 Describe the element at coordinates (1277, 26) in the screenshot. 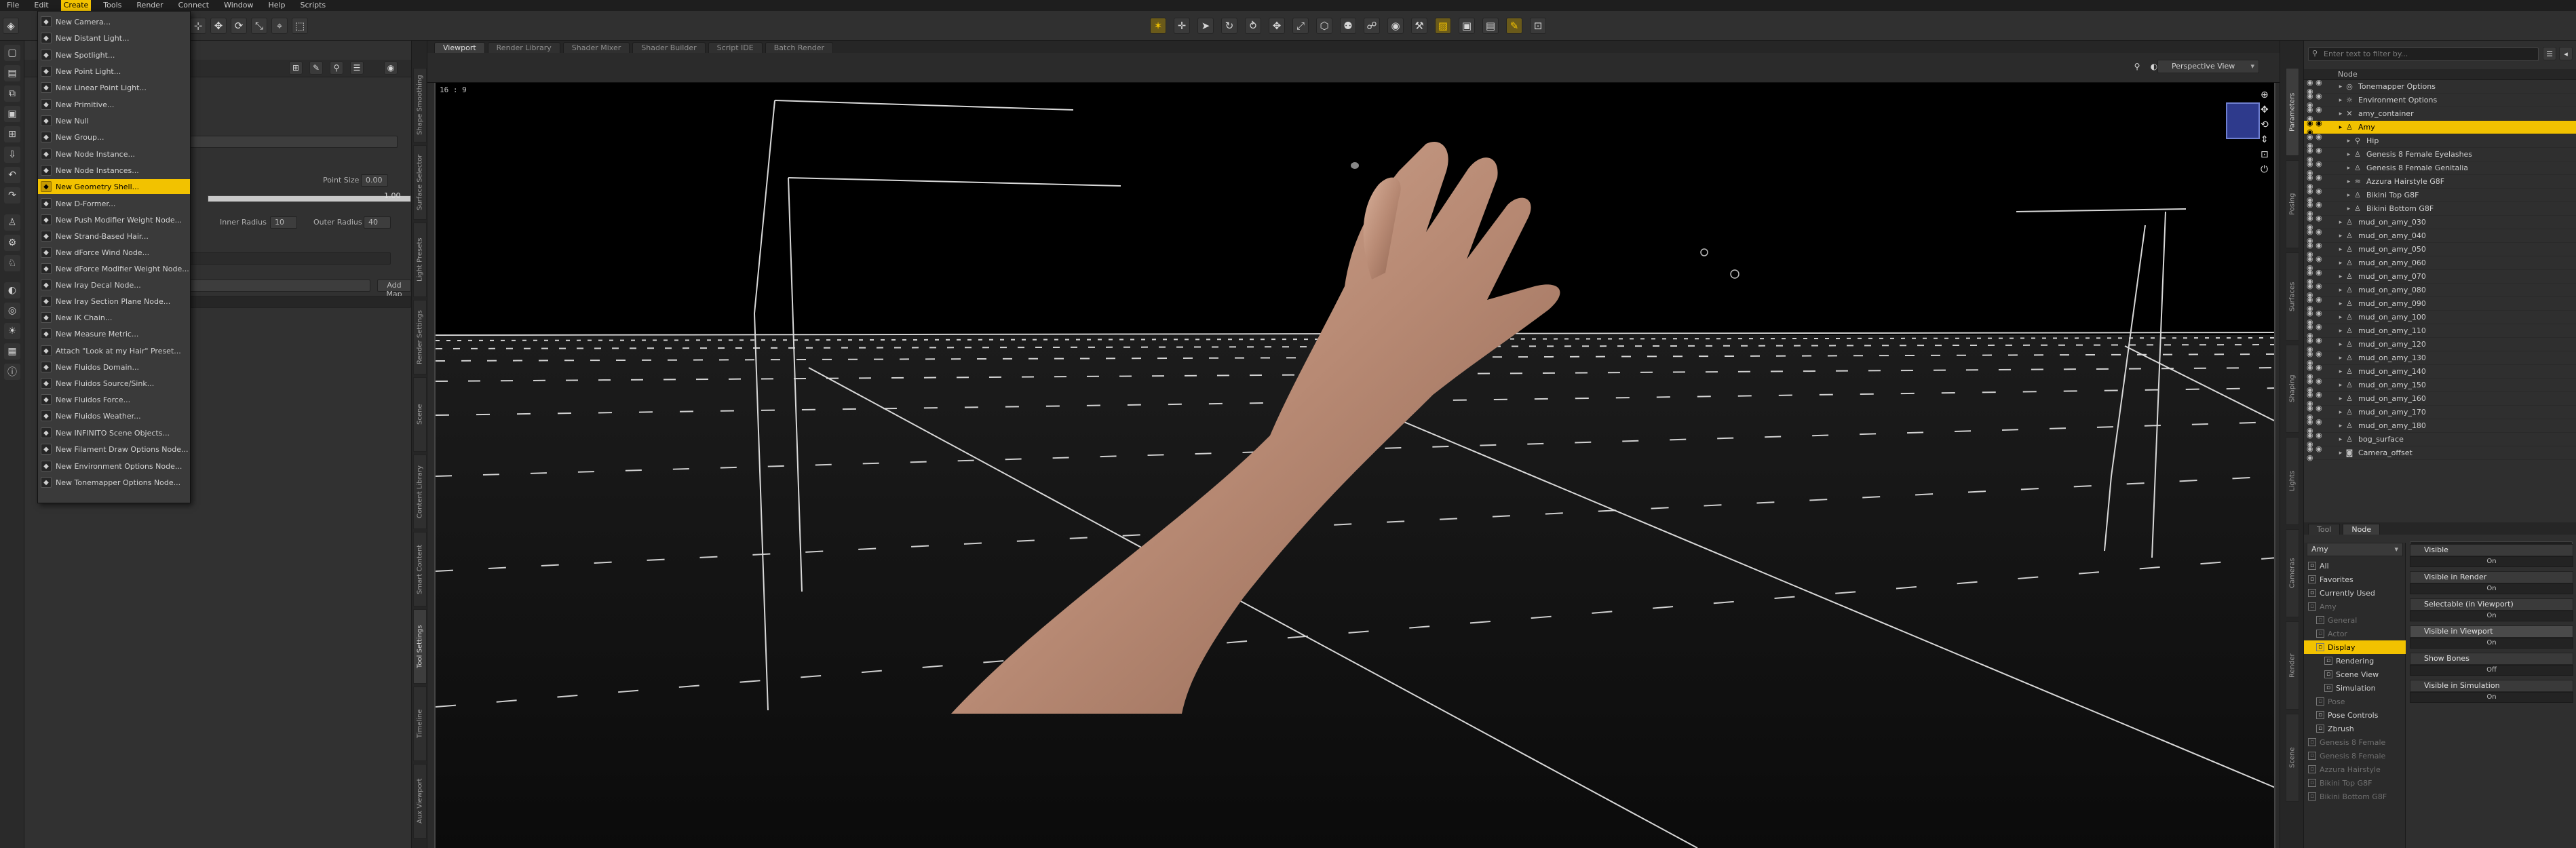

I see `translate-icon: ✥` at that location.